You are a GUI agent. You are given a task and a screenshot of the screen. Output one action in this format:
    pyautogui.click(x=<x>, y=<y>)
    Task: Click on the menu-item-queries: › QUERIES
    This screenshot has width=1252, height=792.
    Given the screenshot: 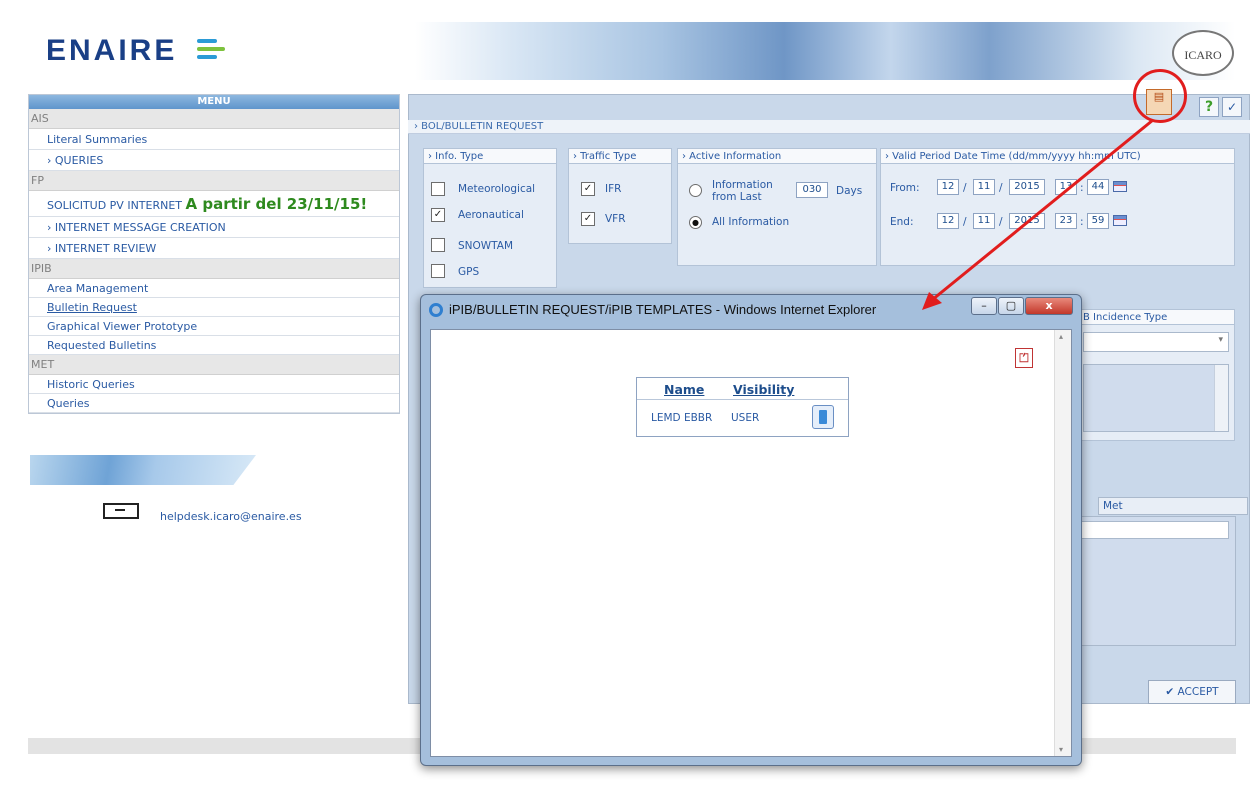 What is the action you would take?
    pyautogui.click(x=214, y=160)
    